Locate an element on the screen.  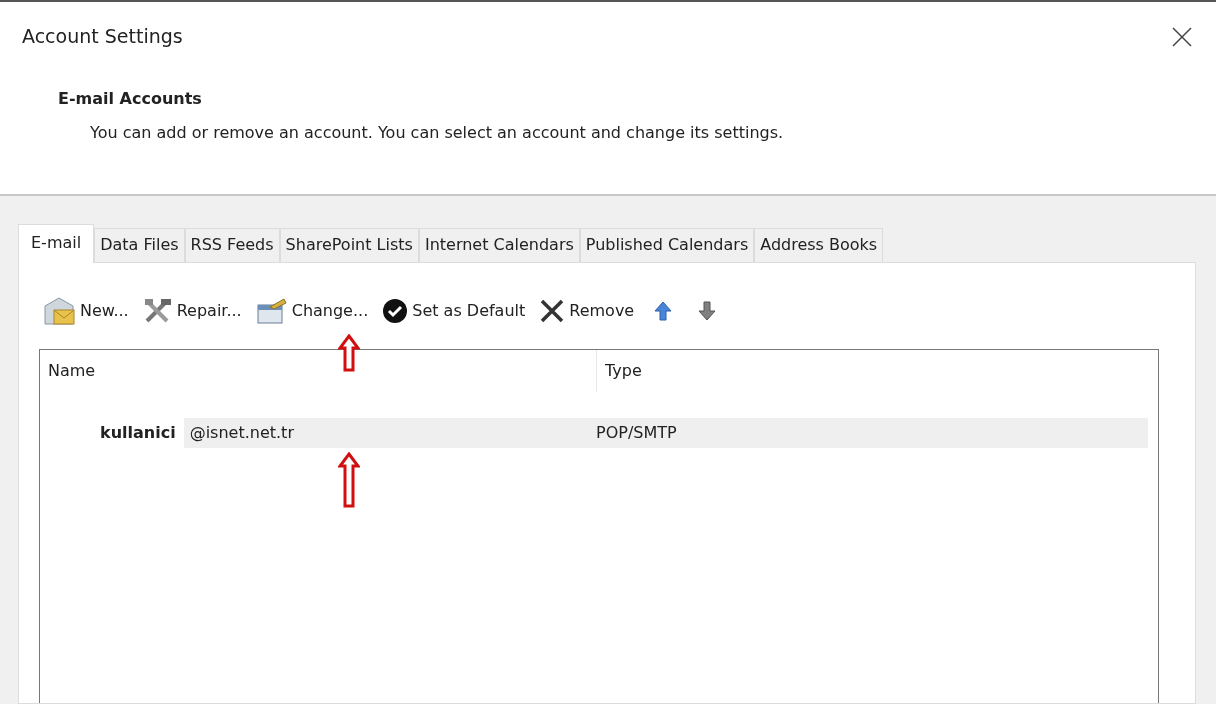
tab: Data Files is located at coordinates (139, 245).